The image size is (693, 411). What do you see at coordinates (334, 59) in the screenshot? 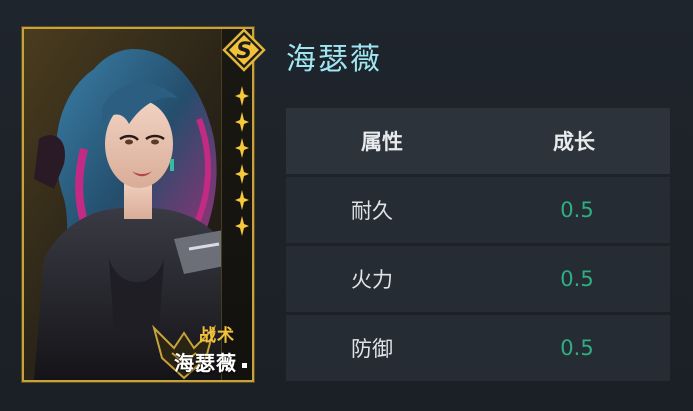
I see `hero-name-title: 海瑟薇` at bounding box center [334, 59].